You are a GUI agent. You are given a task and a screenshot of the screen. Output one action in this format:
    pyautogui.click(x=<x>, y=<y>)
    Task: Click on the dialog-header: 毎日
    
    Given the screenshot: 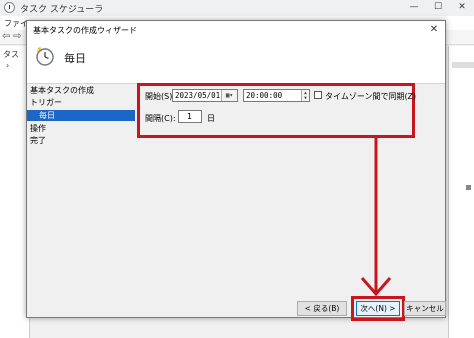 What is the action you would take?
    pyautogui.click(x=236, y=61)
    